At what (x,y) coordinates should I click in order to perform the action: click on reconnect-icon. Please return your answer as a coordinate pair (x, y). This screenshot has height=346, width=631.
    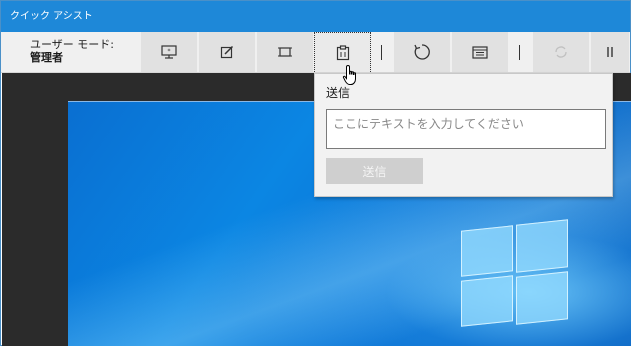
    Looking at the image, I should click on (561, 52).